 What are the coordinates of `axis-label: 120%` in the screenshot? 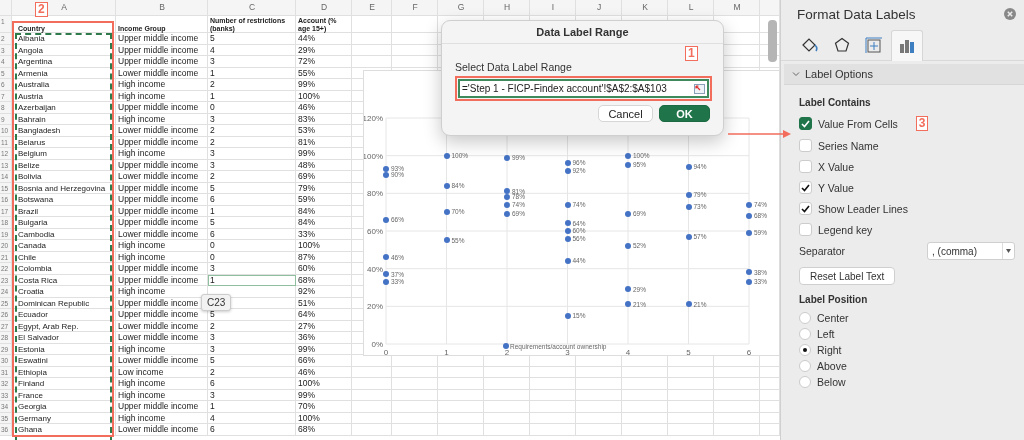 It's located at (373, 118).